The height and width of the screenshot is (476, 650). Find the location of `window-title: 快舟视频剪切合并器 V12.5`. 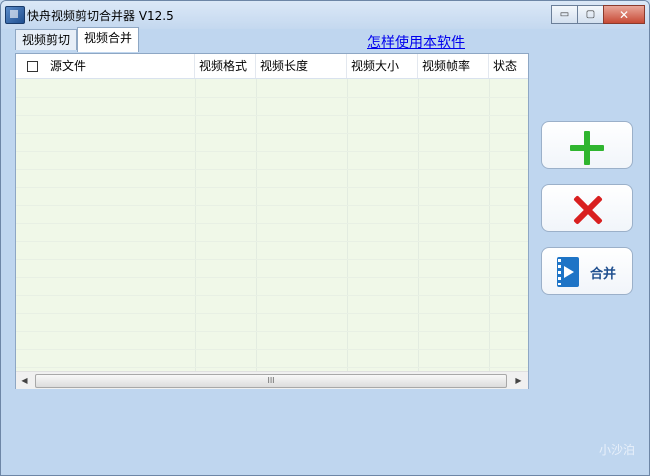

window-title: 快舟视频剪切合并器 V12.5 is located at coordinates (100, 16).